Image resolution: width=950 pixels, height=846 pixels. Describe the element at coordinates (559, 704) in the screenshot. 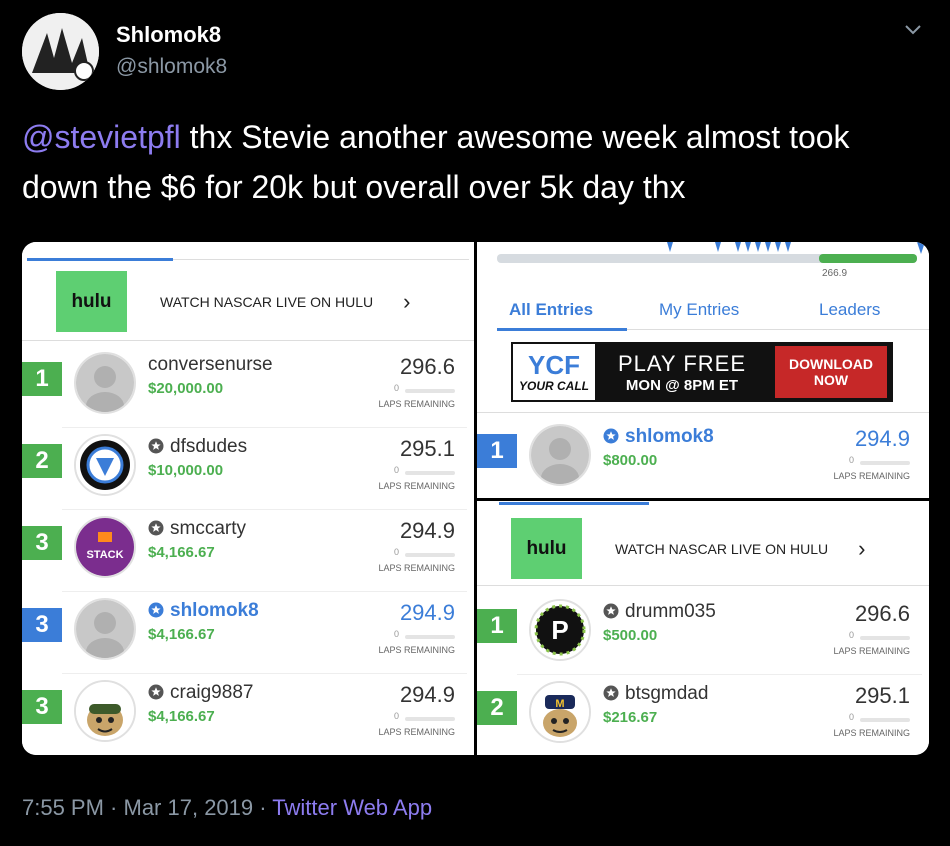

I see `svg-text: M` at that location.